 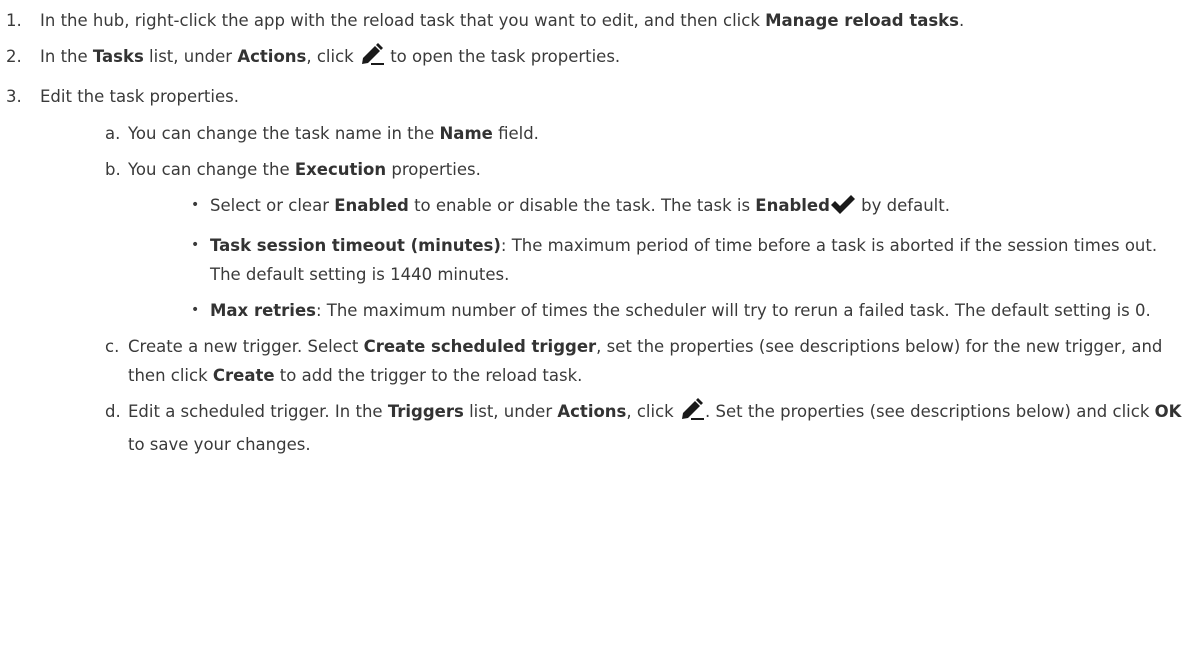 I want to click on execution-label: Execution, so click(x=340, y=169).